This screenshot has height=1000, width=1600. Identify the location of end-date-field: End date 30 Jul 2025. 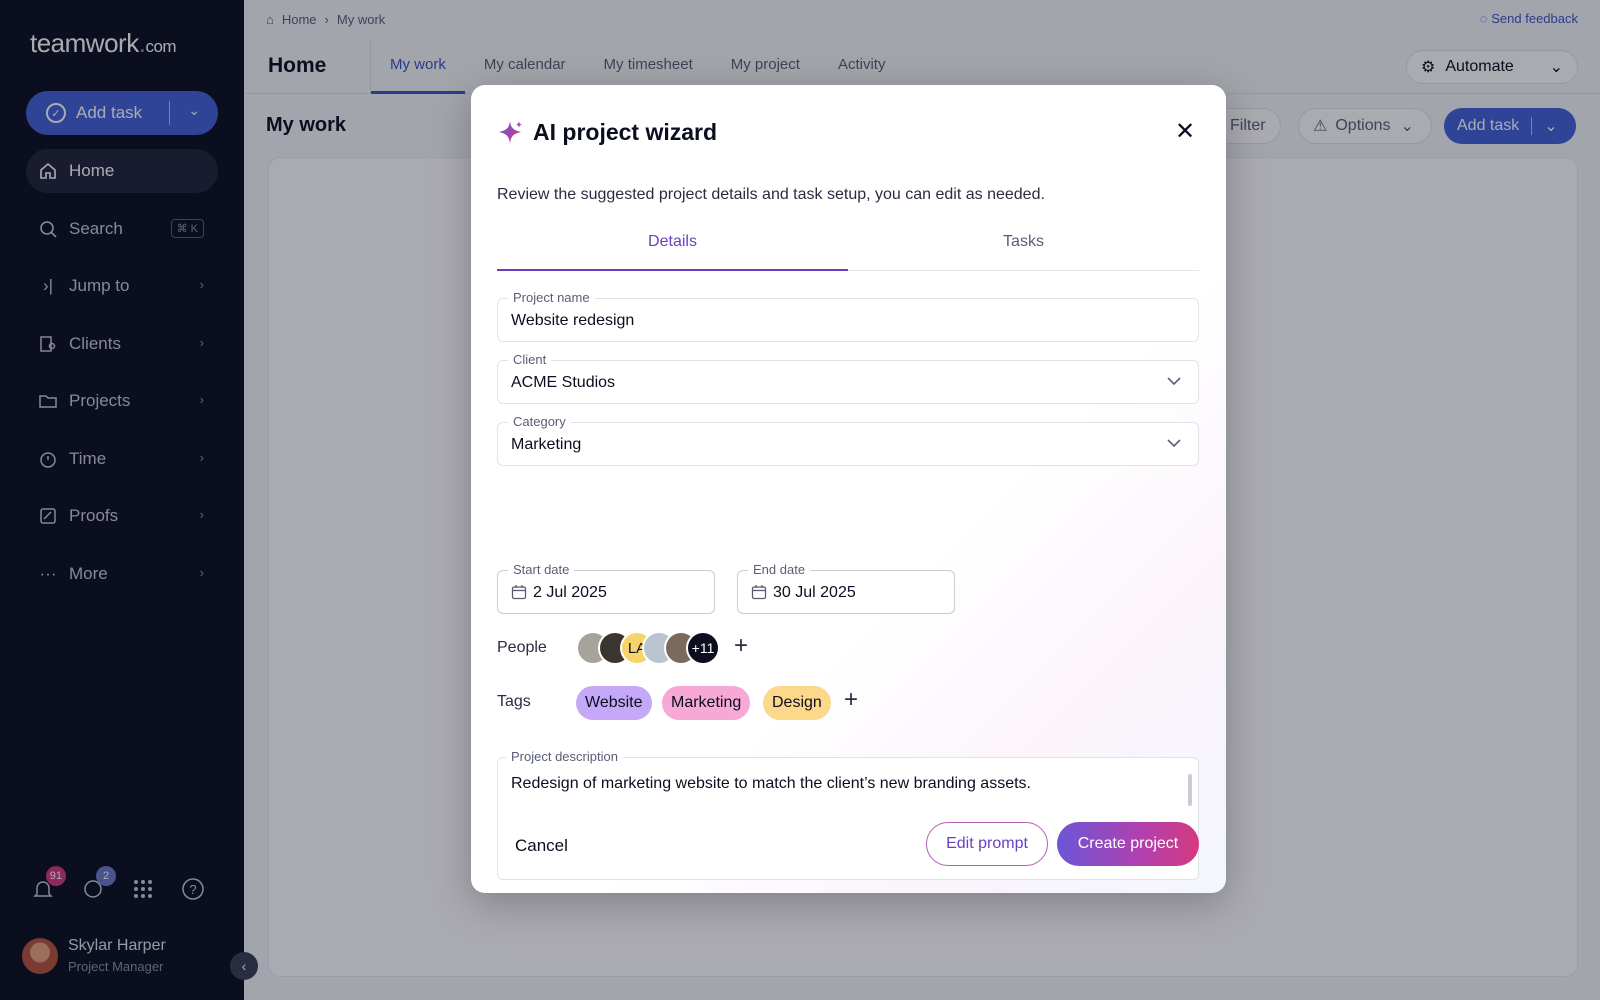
(846, 588).